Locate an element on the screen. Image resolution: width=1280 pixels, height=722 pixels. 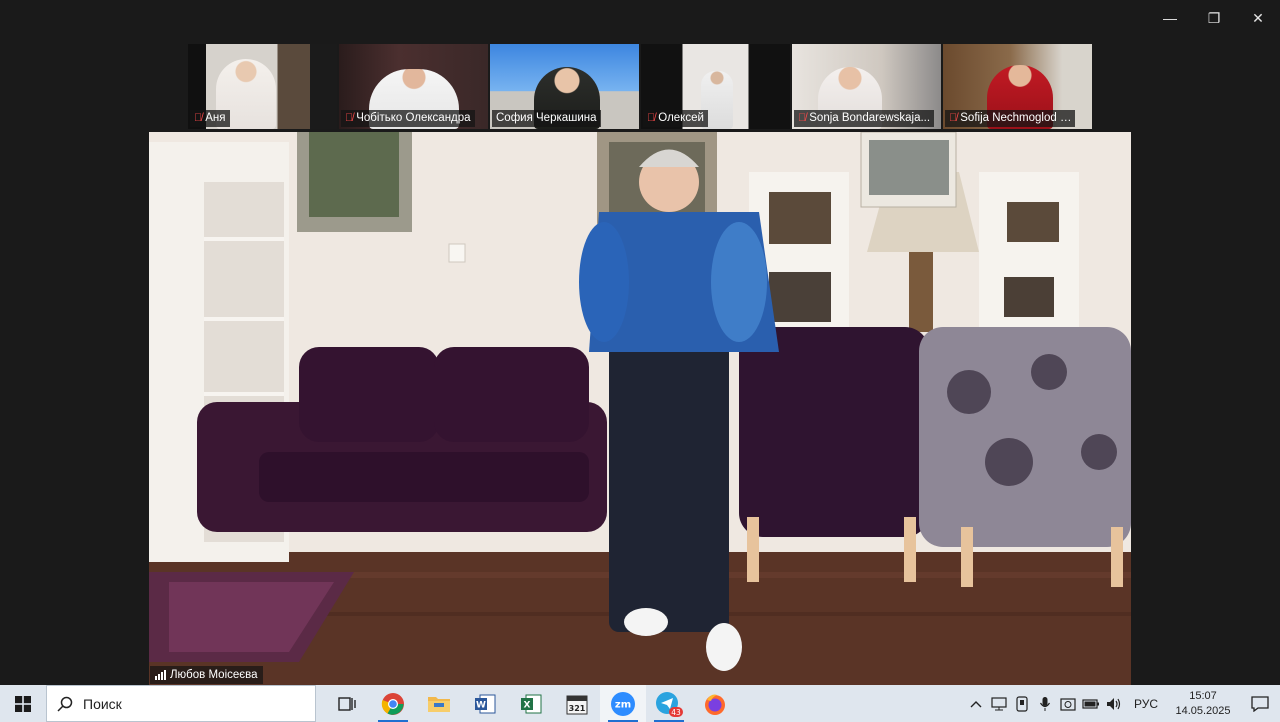
telegram-icon: 43 is located at coordinates (669, 704).